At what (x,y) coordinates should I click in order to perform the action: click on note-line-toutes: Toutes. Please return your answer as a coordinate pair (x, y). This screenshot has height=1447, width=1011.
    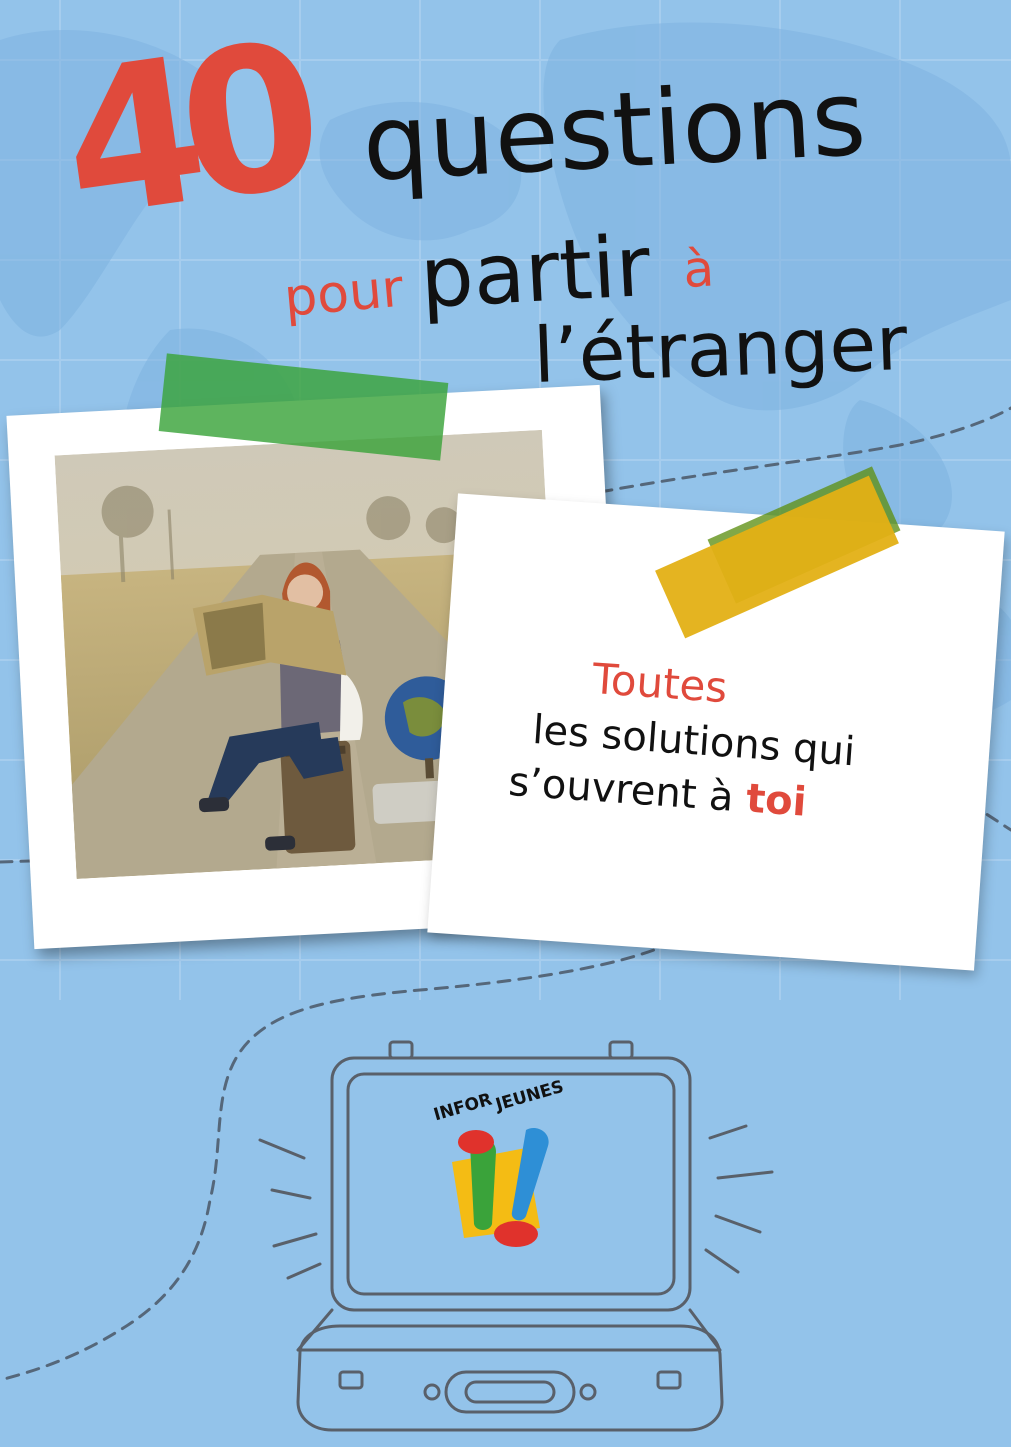
    Looking at the image, I should click on (659, 683).